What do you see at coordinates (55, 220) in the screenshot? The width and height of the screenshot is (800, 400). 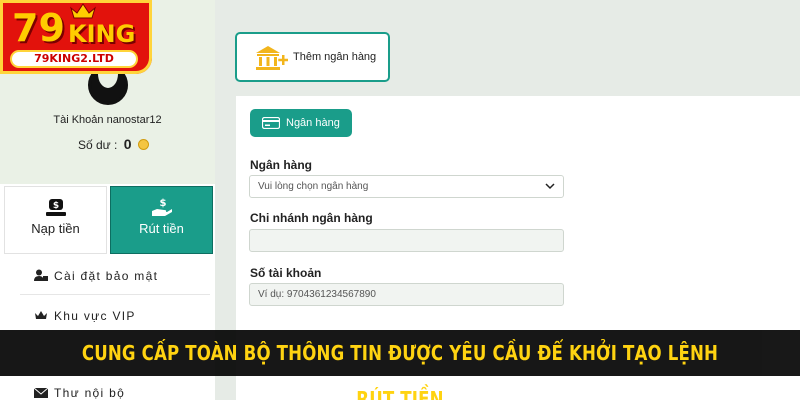 I see `deposit-button: $ Nạp tiền` at bounding box center [55, 220].